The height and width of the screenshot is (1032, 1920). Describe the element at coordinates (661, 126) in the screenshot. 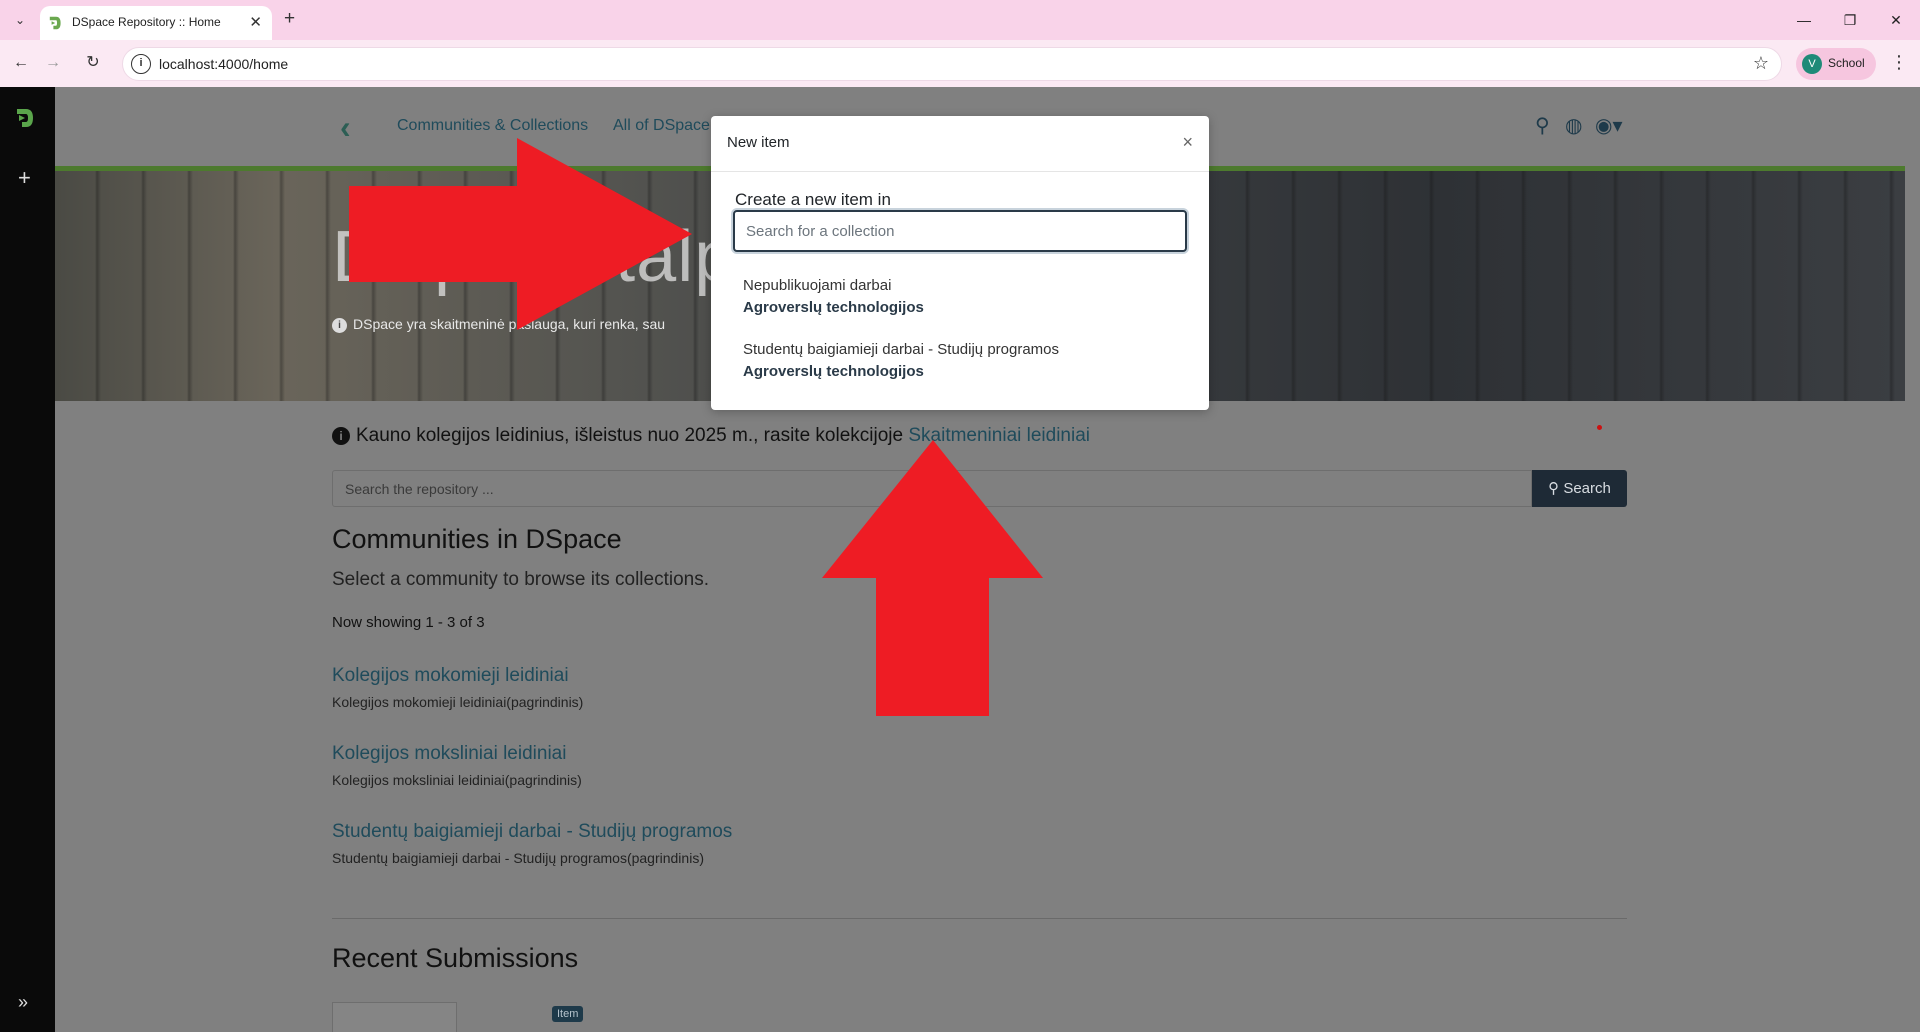

I see `nav-all-of-dspace: All of DSpace` at that location.